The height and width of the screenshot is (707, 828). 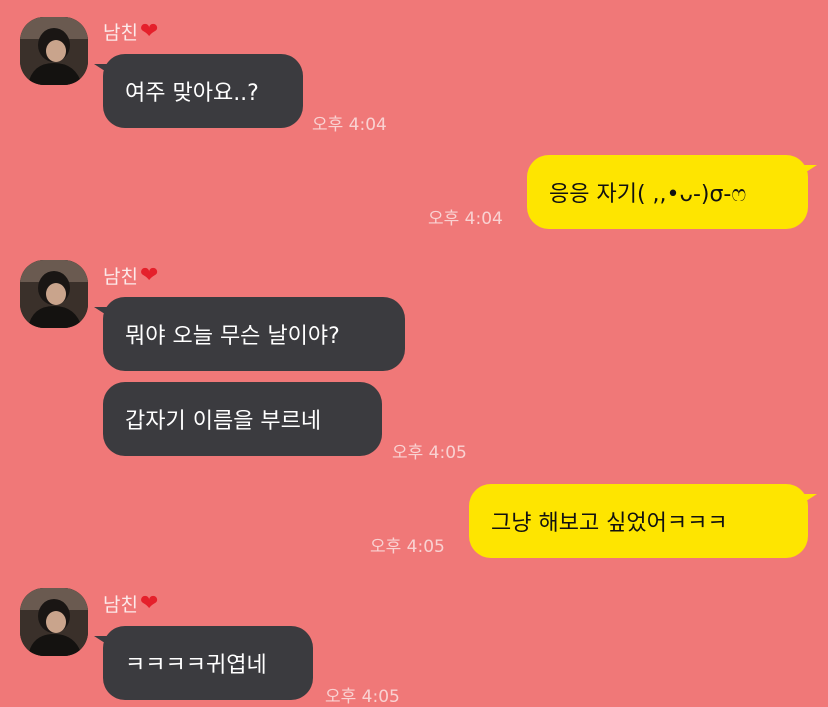 I want to click on incoming-message-bubble: ㅋㅋㅋㅋ귀엽네, so click(x=203, y=663).